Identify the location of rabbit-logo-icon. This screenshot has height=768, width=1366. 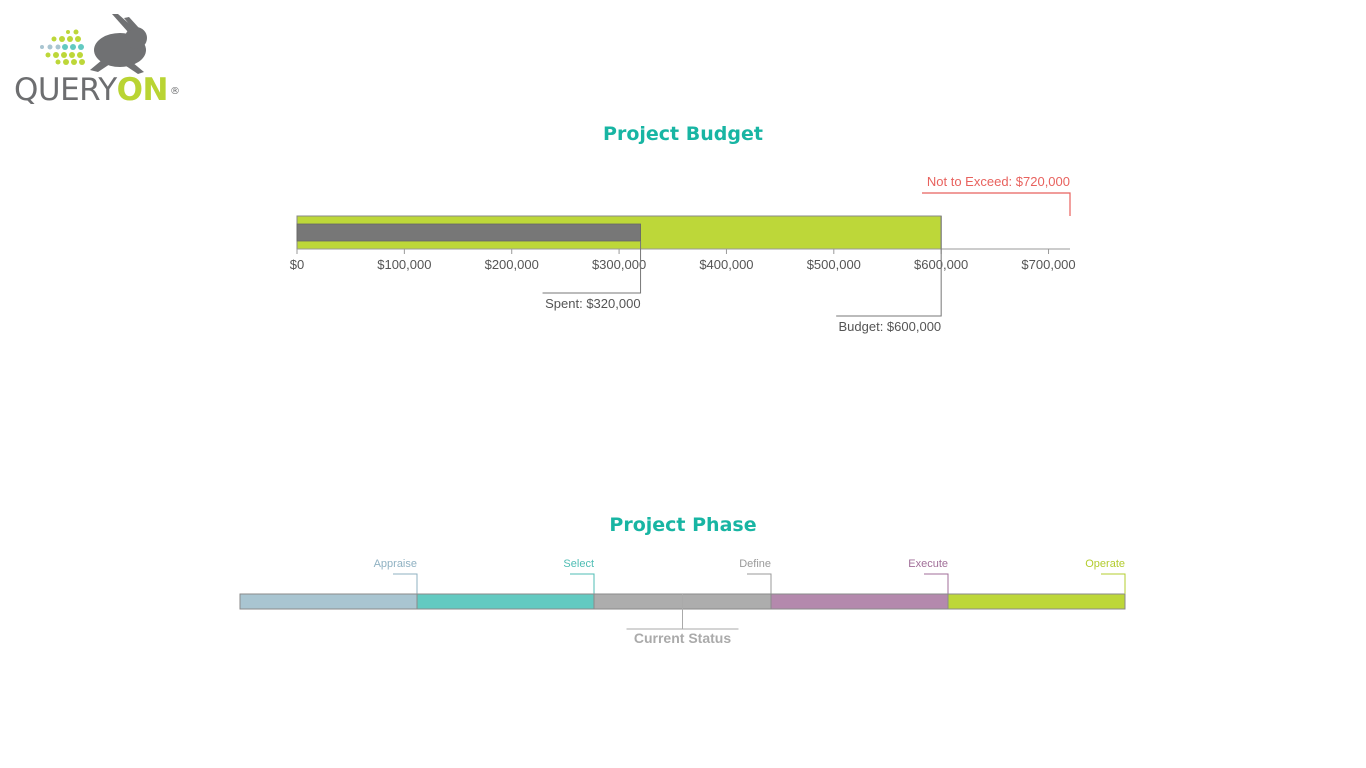
(93, 44).